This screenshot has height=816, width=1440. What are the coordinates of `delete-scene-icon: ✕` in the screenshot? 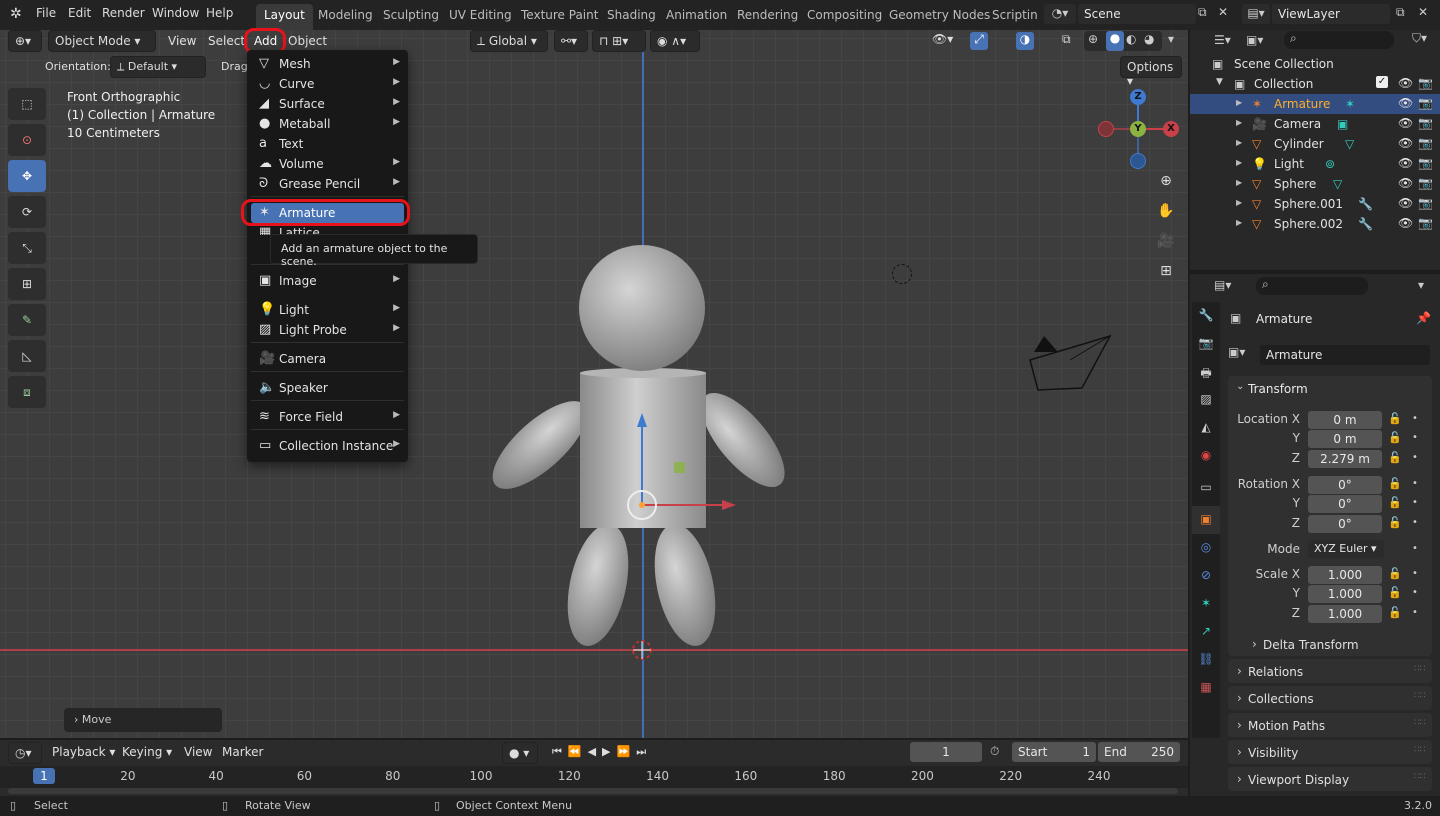 It's located at (1223, 12).